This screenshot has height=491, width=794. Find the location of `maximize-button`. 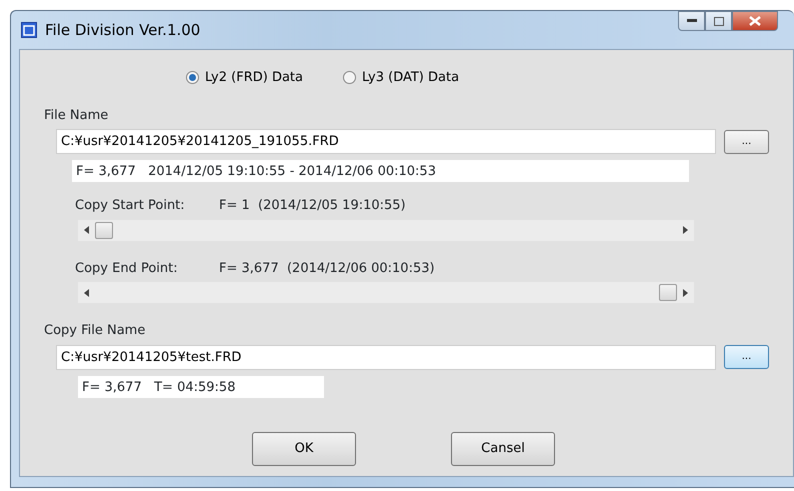

maximize-button is located at coordinates (718, 21).